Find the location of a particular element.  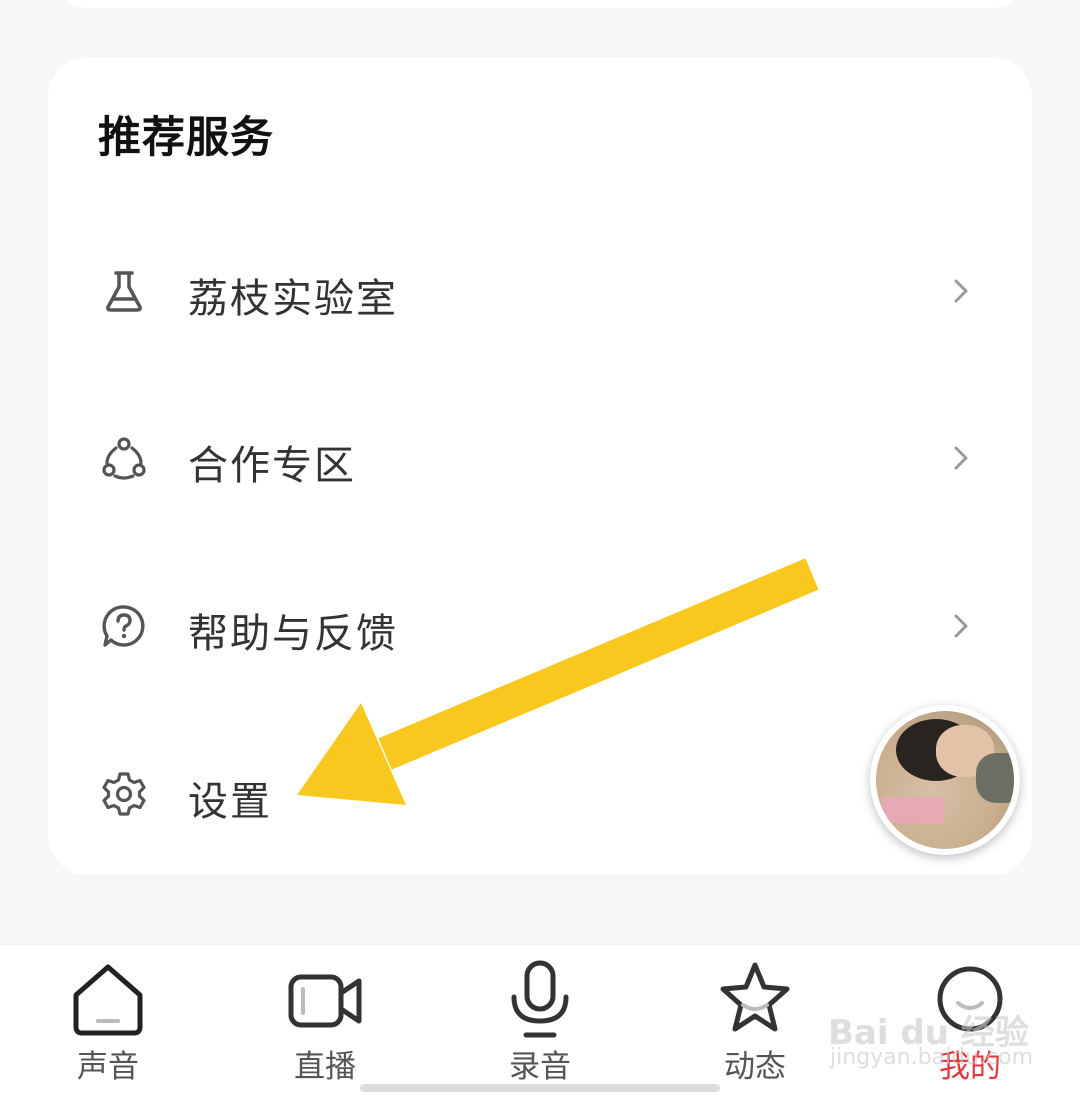

cooperation-nodes-icon is located at coordinates (124, 458).